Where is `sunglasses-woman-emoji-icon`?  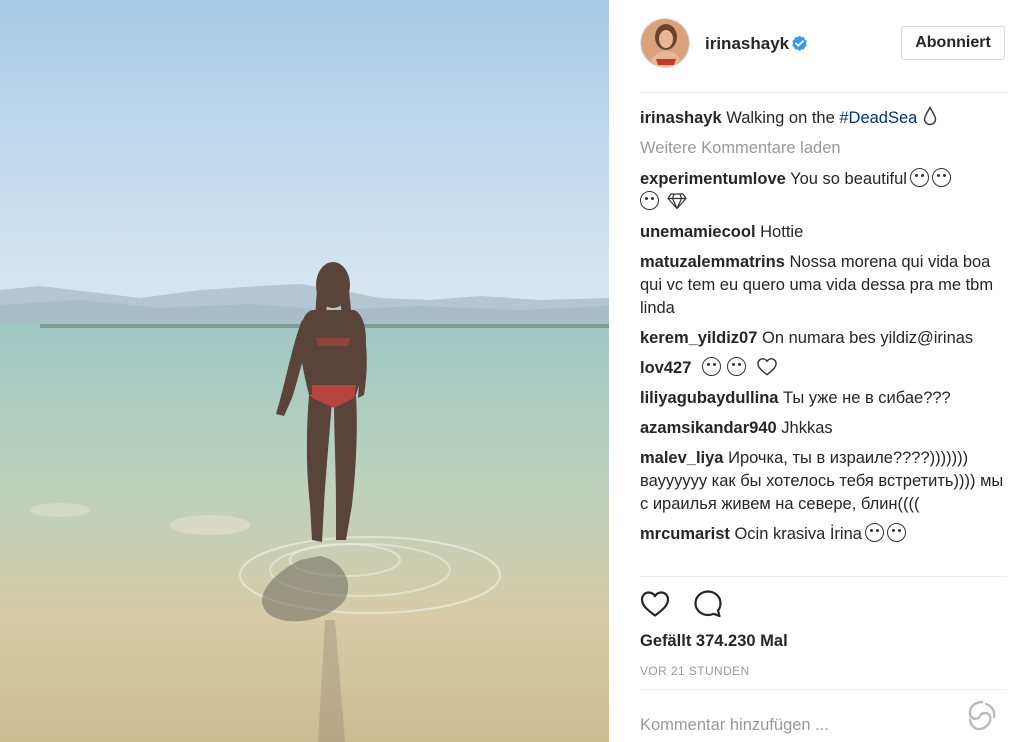 sunglasses-woman-emoji-icon is located at coordinates (711, 366).